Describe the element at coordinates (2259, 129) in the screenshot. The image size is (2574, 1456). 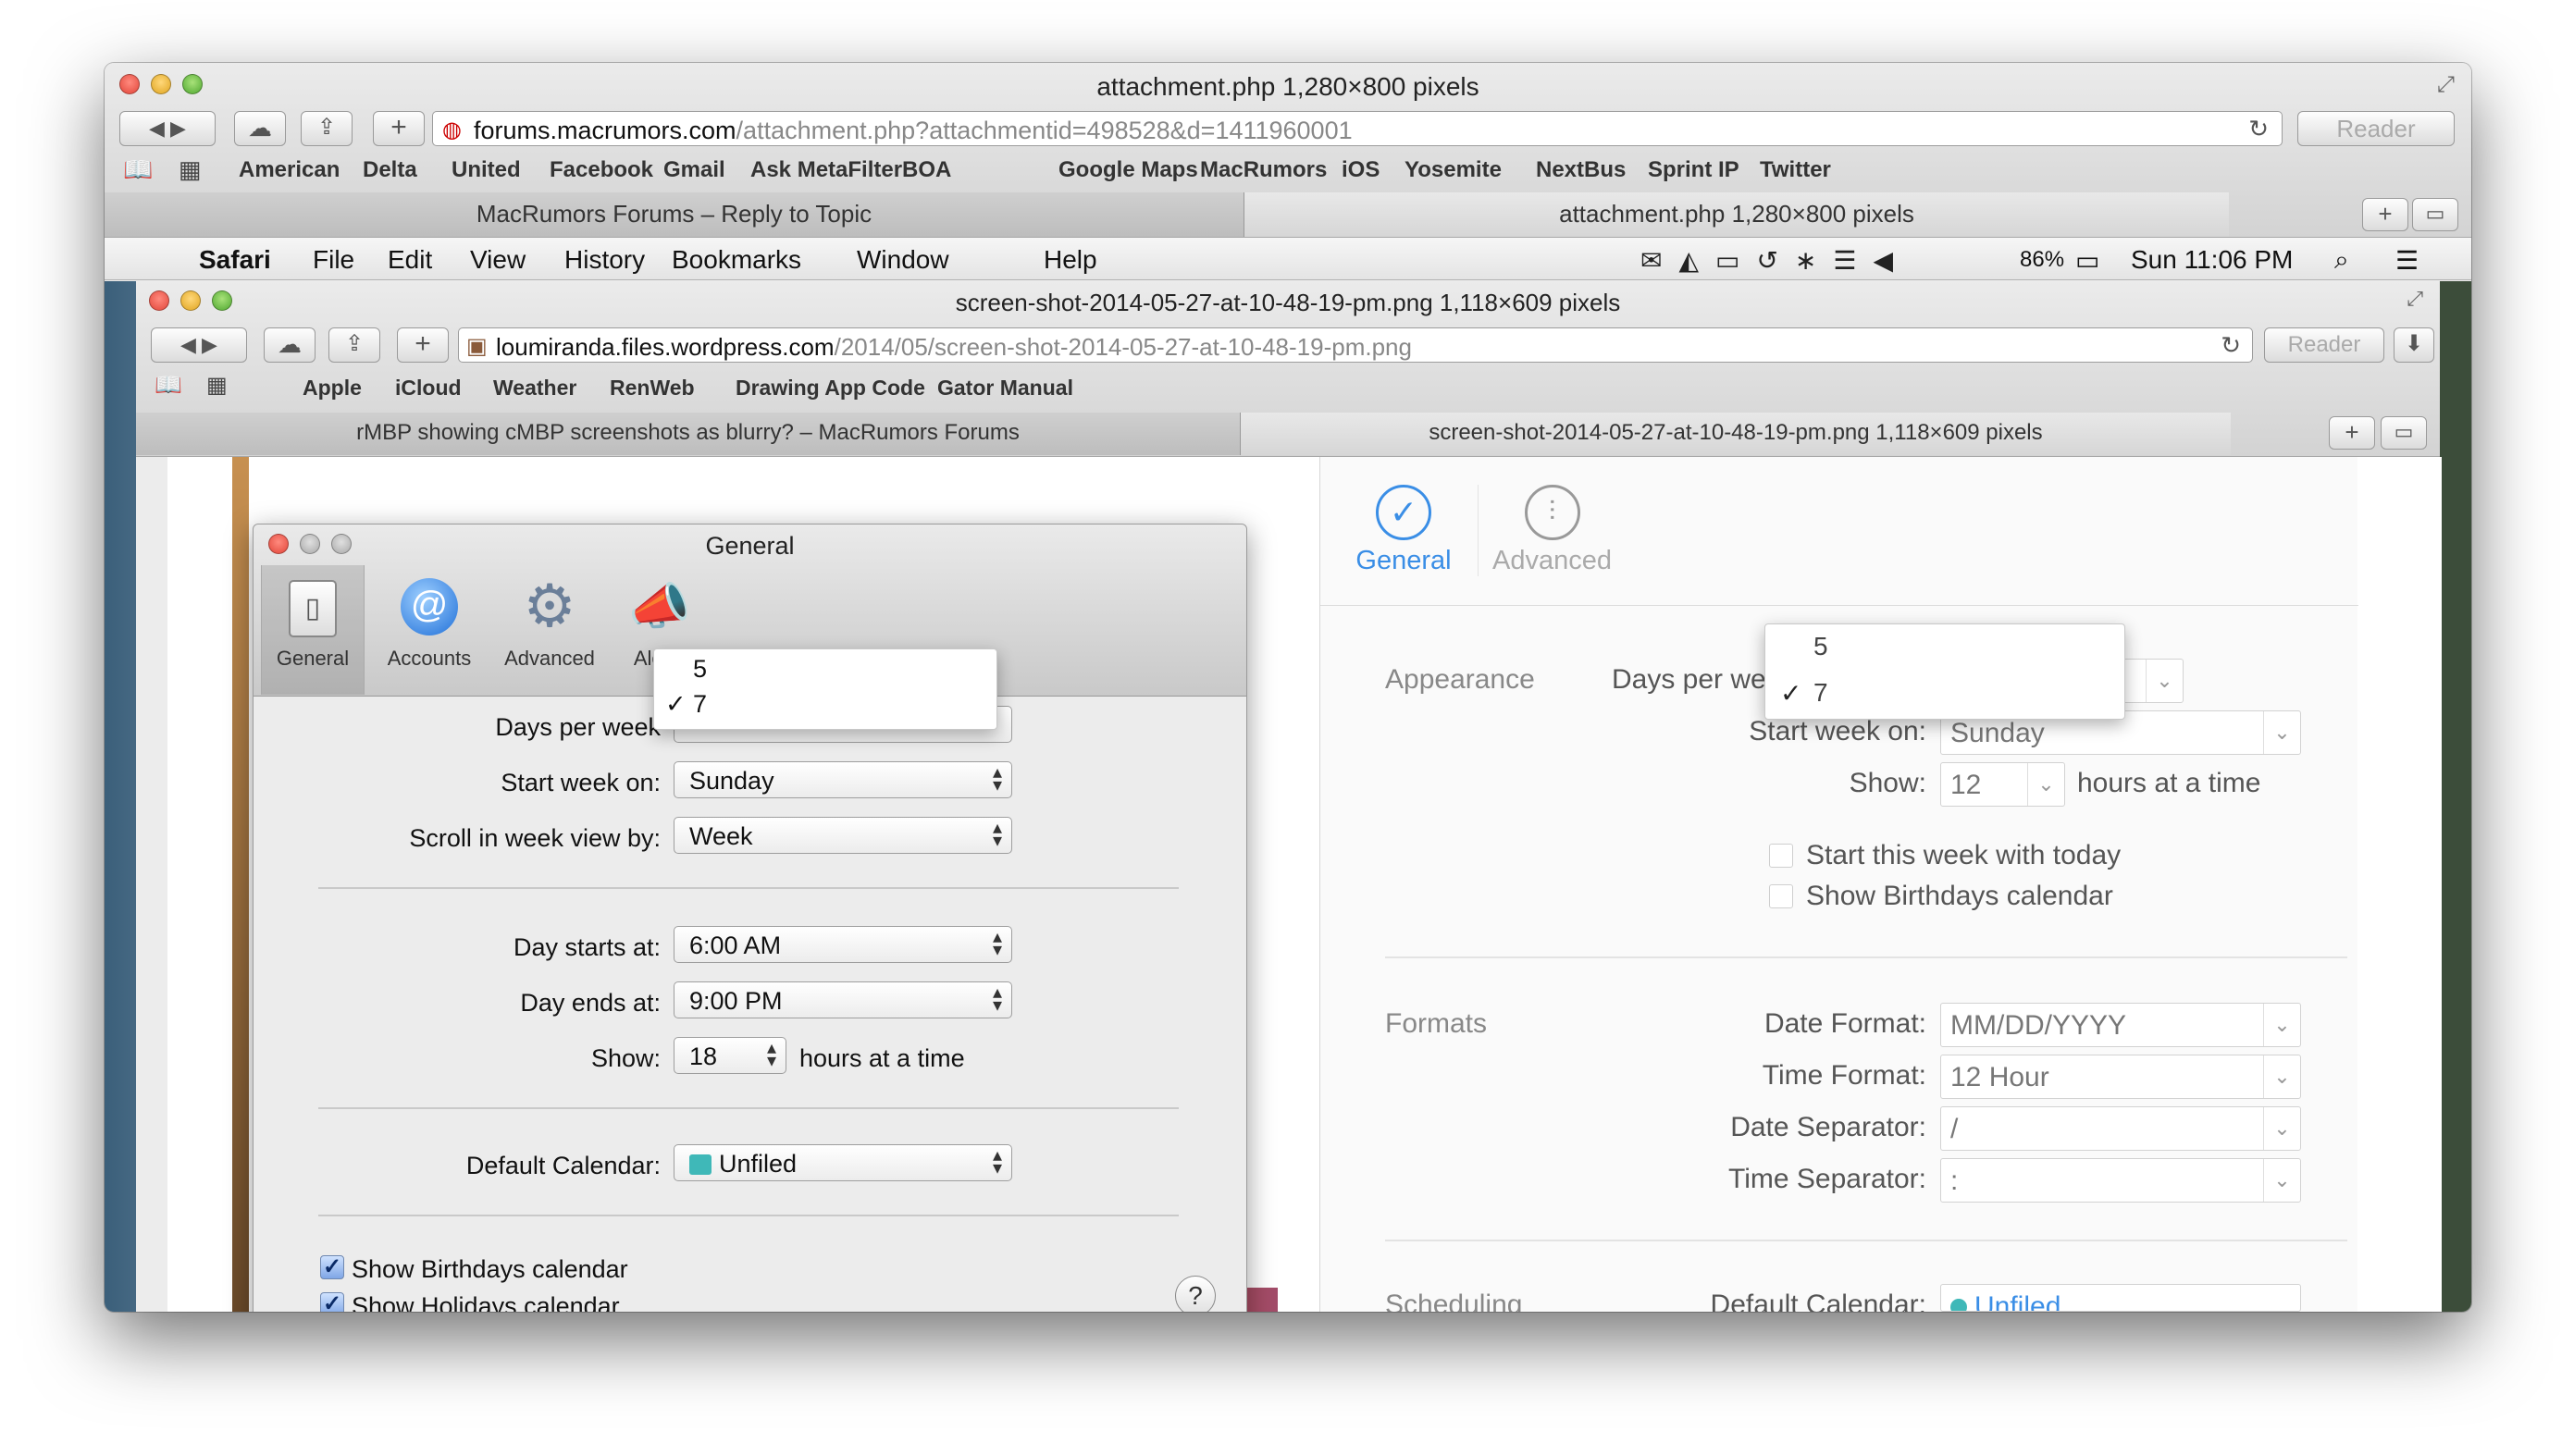
I see `reload-icon: ↻` at that location.